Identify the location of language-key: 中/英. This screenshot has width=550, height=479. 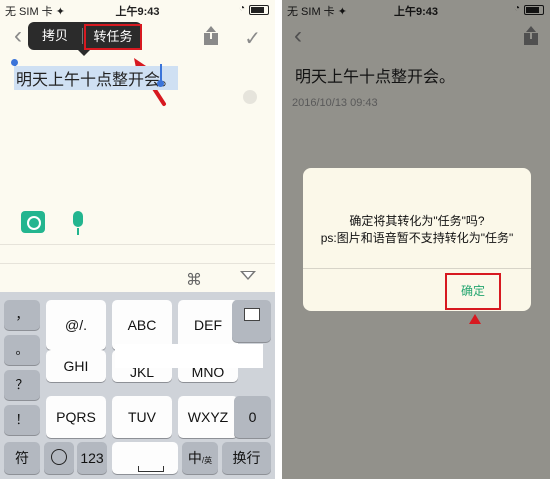
(200, 458).